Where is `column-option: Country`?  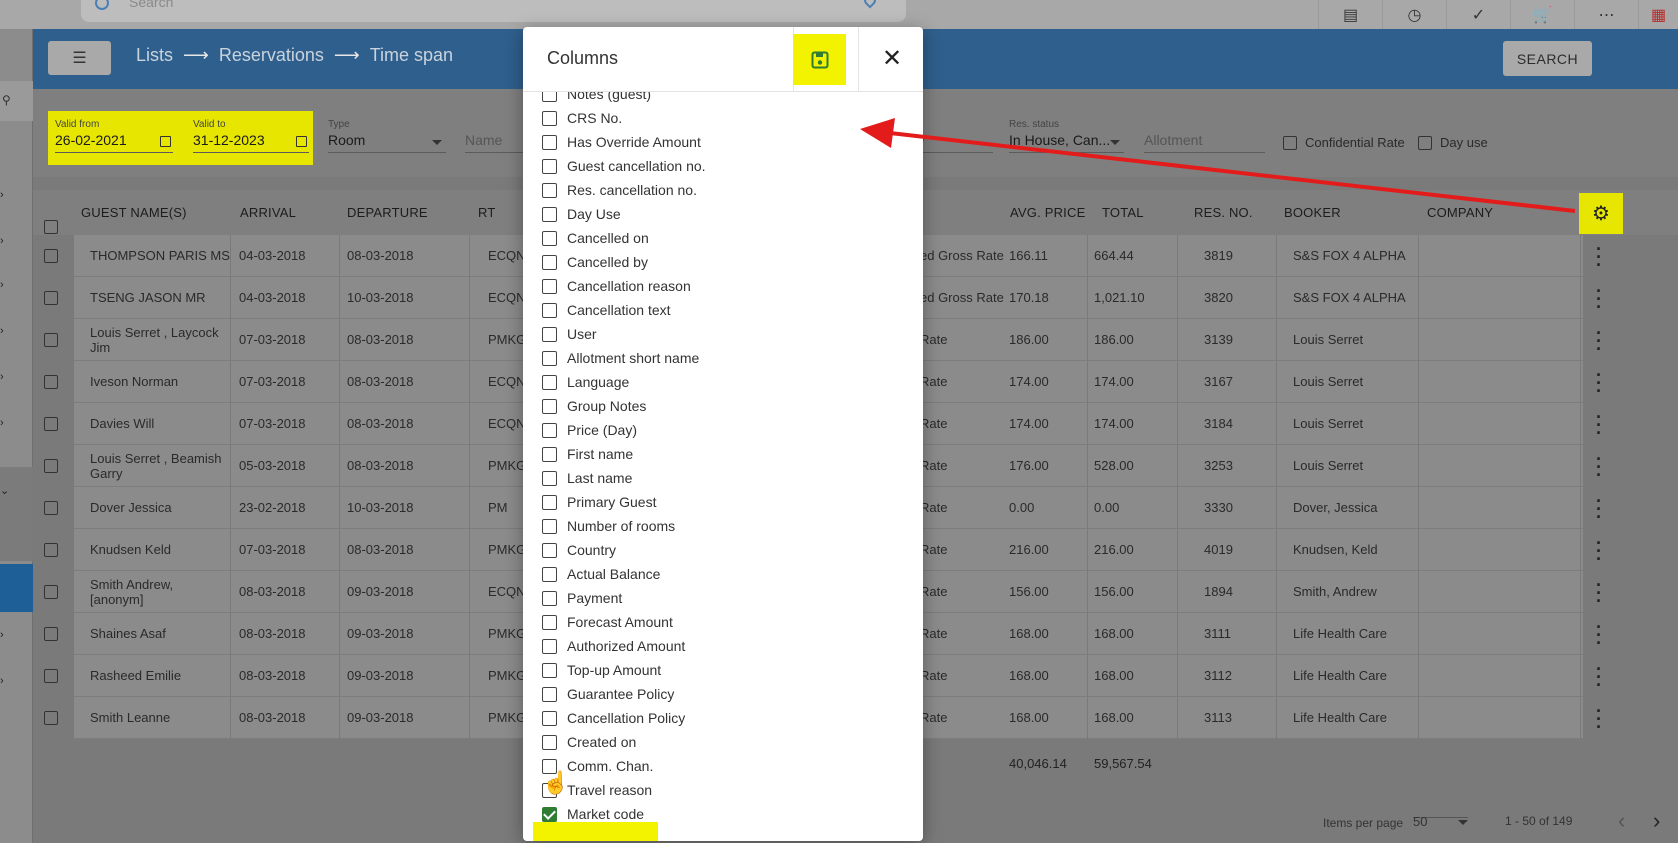 column-option: Country is located at coordinates (579, 550).